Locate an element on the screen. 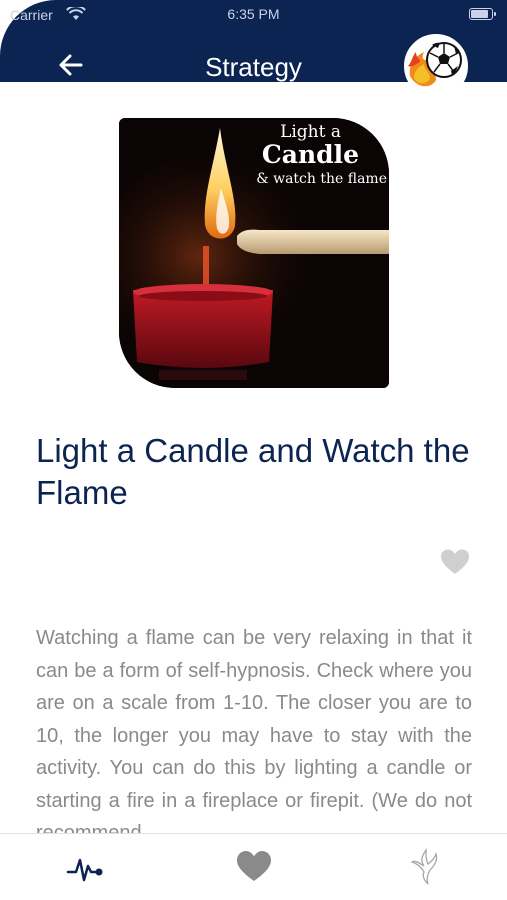 The width and height of the screenshot is (507, 900). status-time: 6:35 PM is located at coordinates (253, 14).